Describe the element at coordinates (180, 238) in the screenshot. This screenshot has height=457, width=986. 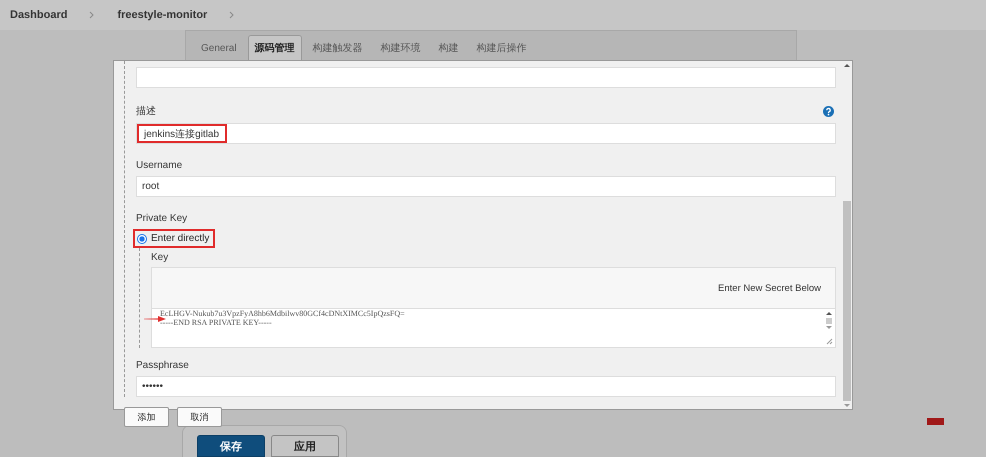
I see `radio-label: Enter directly` at that location.